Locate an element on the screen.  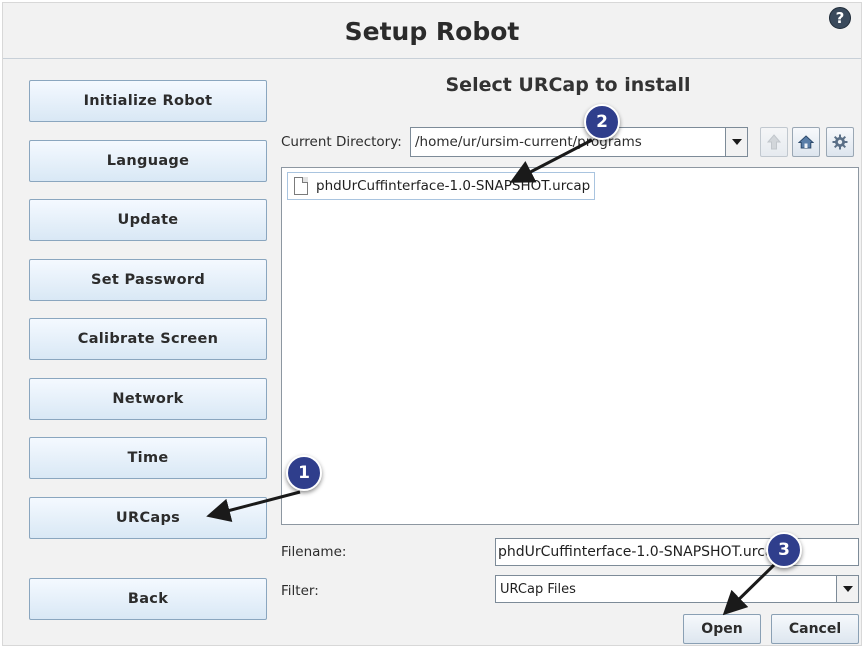
file-icon is located at coordinates (301, 186).